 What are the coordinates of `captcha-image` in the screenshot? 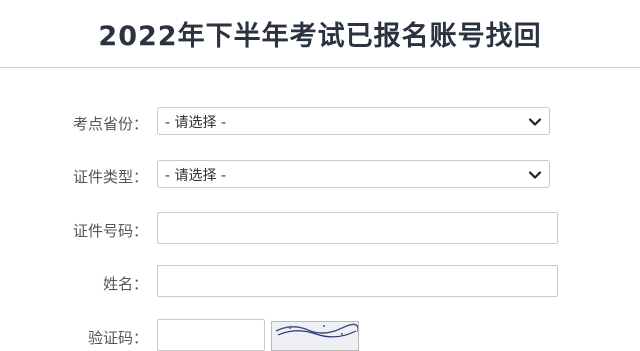 It's located at (315, 336).